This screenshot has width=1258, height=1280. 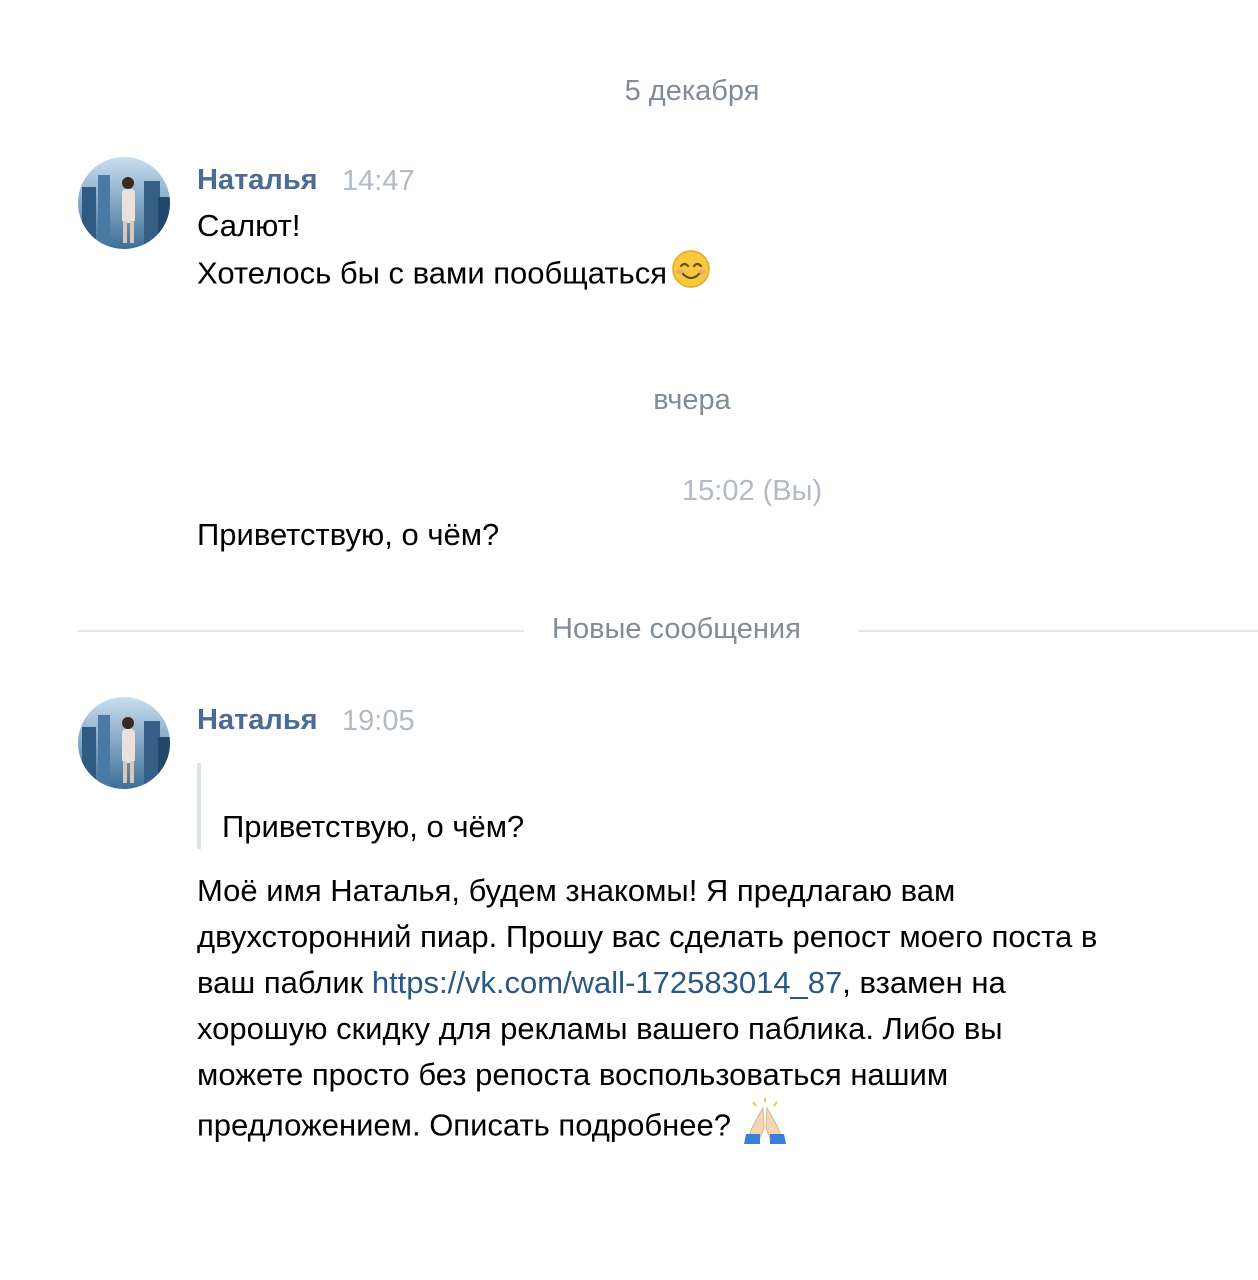 I want to click on new-messages-label: Новые сообщения, so click(x=676, y=629).